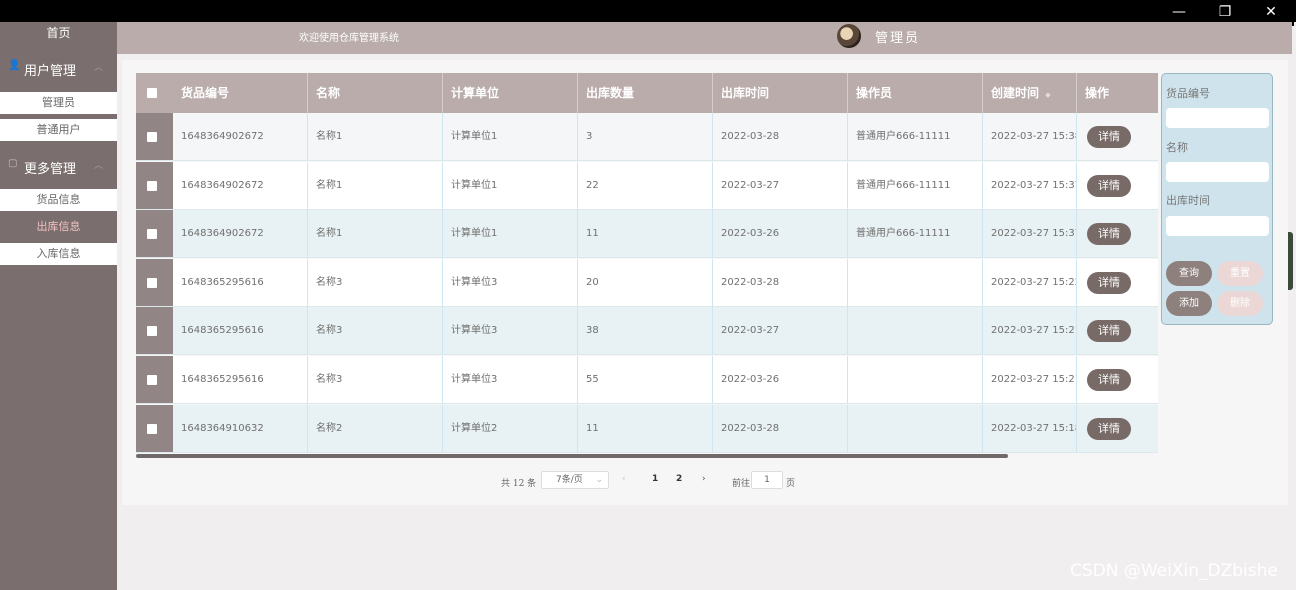  I want to click on cell-quantity: 11, so click(645, 234).